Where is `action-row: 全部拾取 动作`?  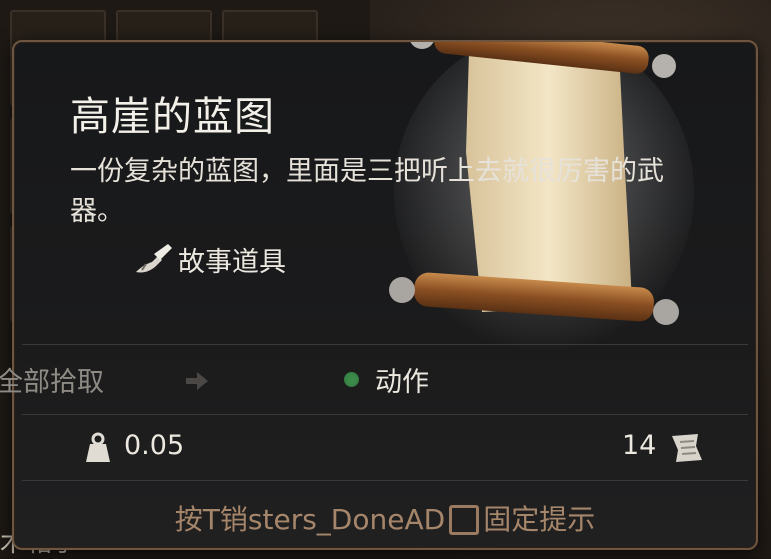 action-row: 全部拾取 动作 is located at coordinates (378, 379).